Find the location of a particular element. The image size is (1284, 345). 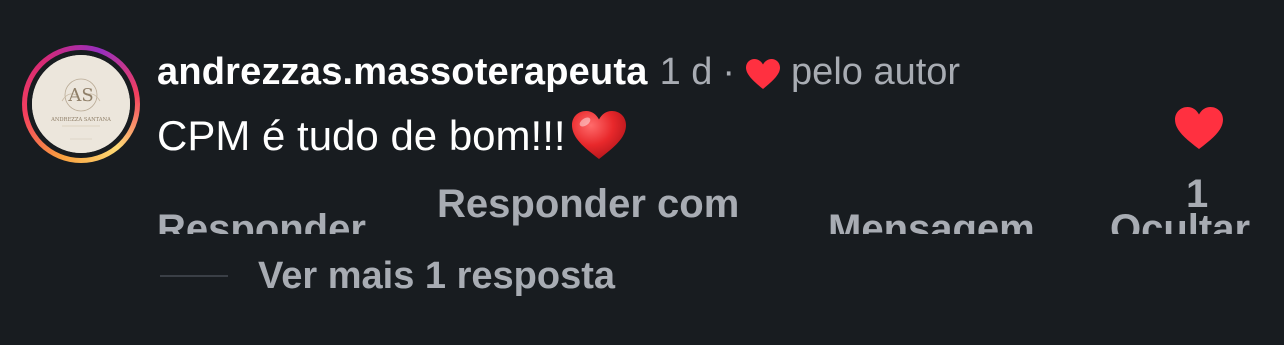

avatar: AS ANDREZZA SANTANA is located at coordinates (81, 104).